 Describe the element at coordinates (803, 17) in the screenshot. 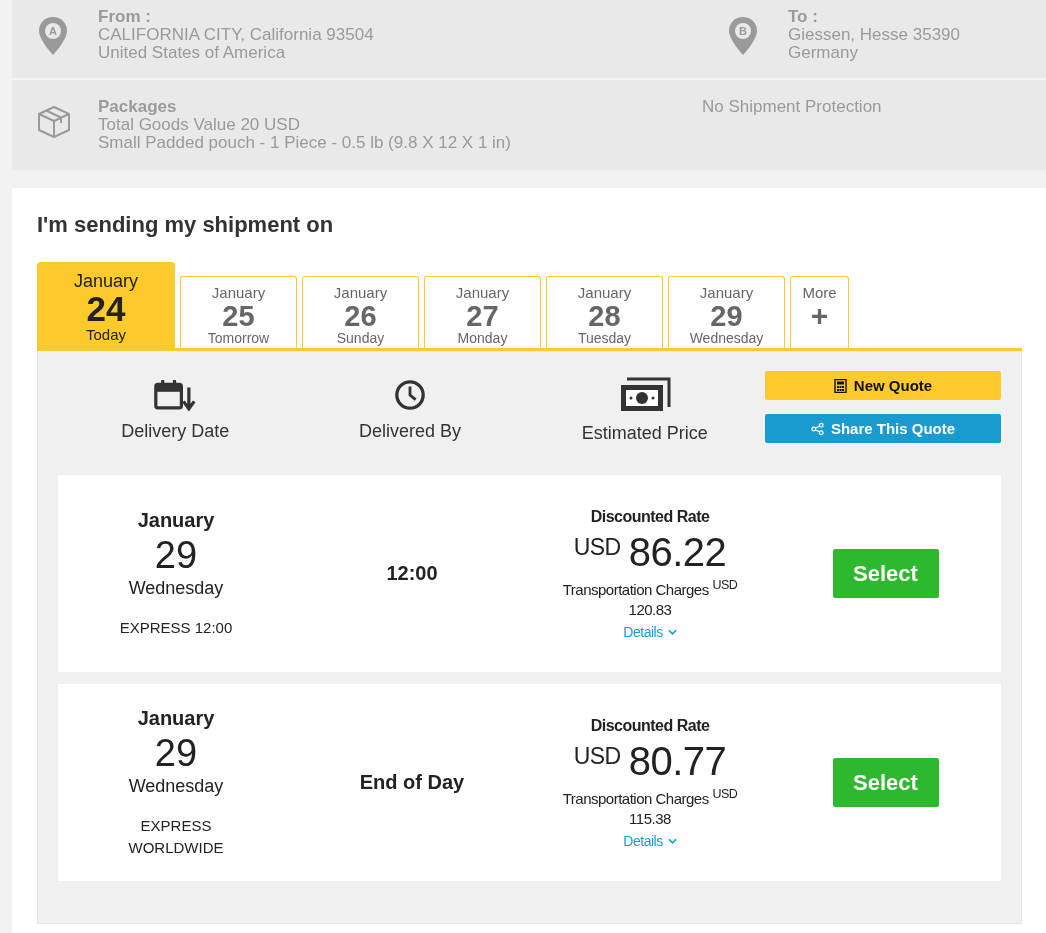

I see `to-label: To :` at that location.